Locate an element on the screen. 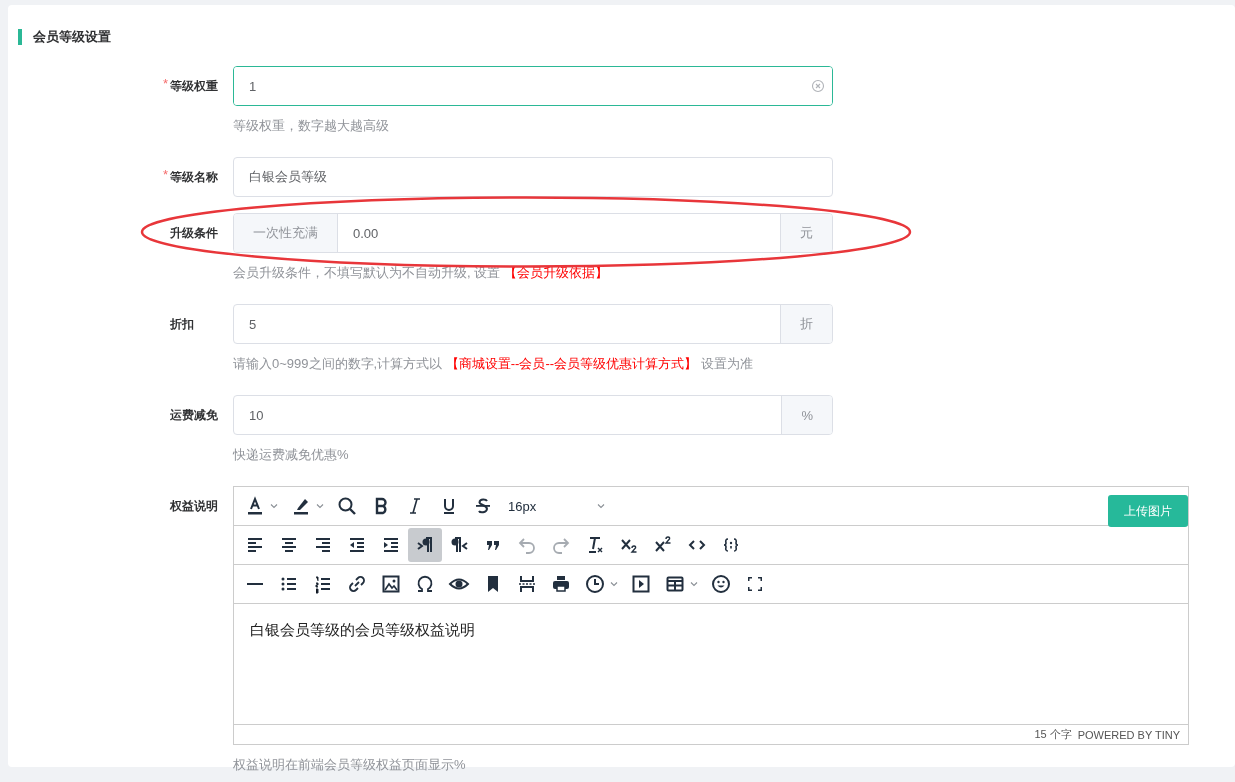 The width and height of the screenshot is (1235, 782). help-text: 等级权重，数字越大越高级 is located at coordinates (311, 126).